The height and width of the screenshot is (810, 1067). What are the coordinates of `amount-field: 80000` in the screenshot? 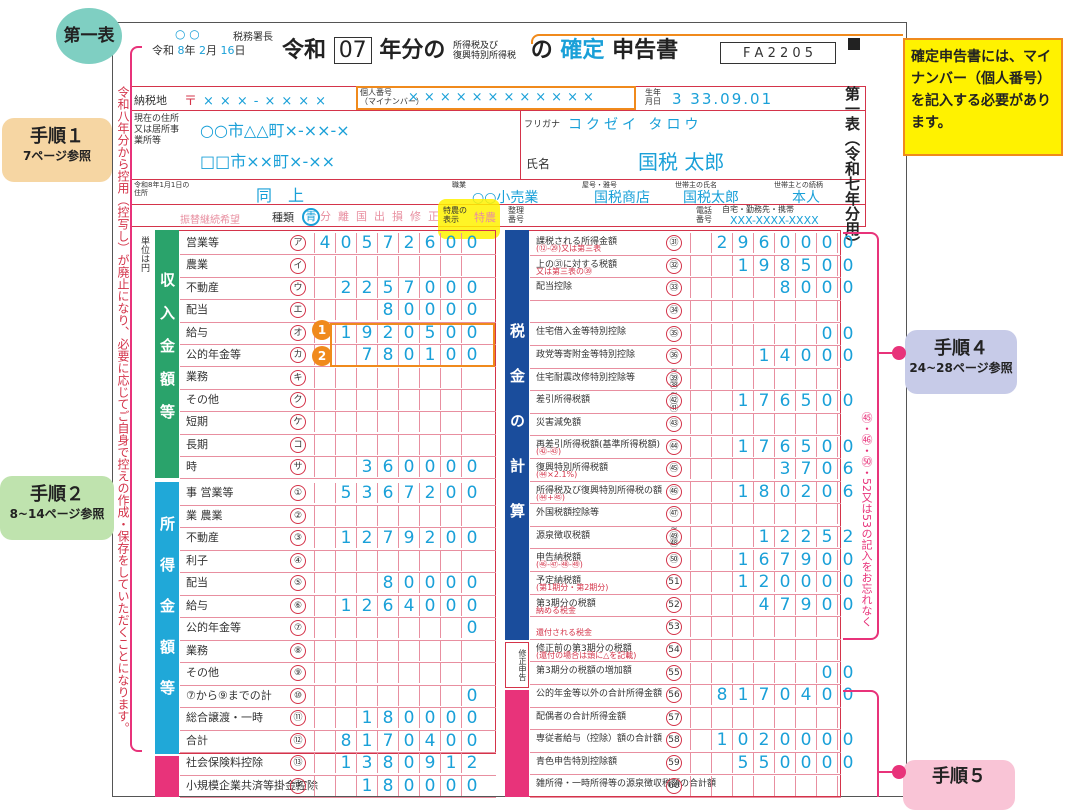 It's located at (398, 583).